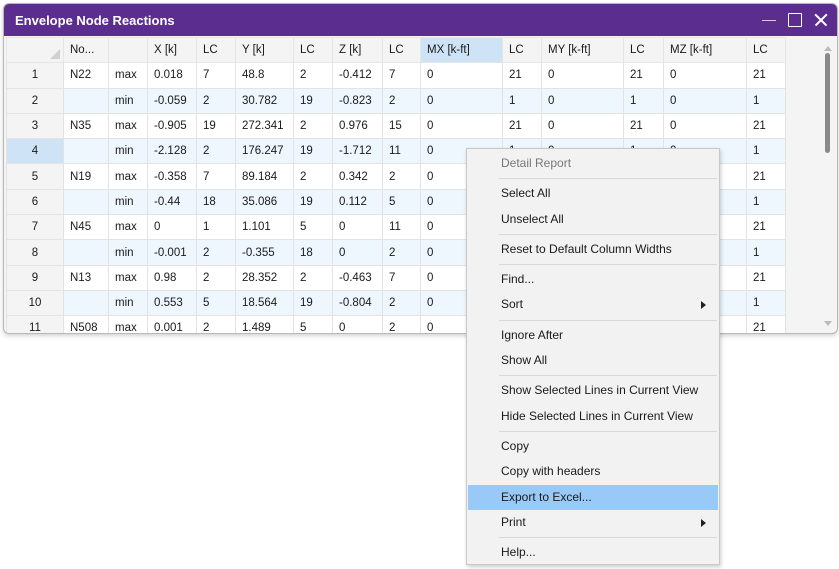 Image resolution: width=839 pixels, height=569 pixels. What do you see at coordinates (35, 75) in the screenshot?
I see `row-number: 1` at bounding box center [35, 75].